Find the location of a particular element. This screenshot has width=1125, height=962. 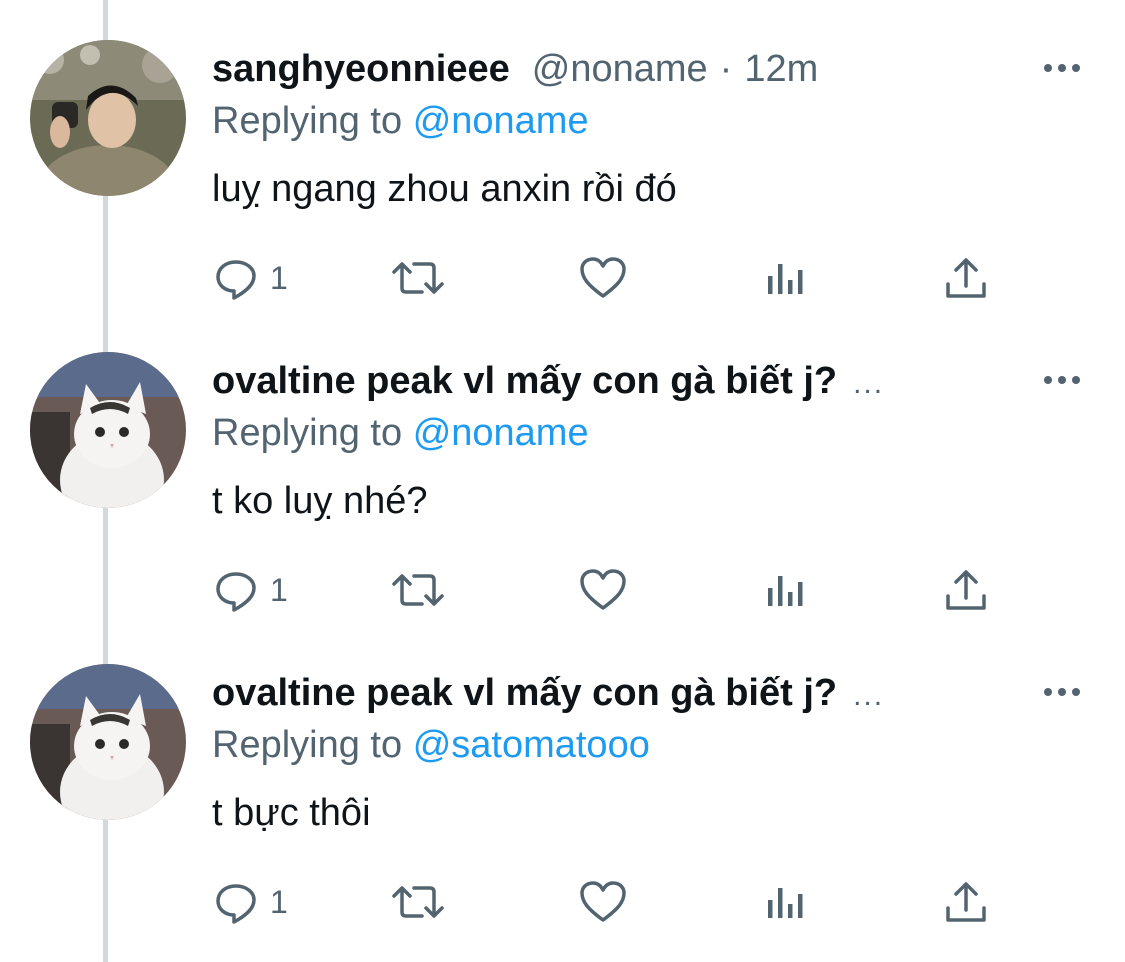

replying-to: Replying to @satomatooo is located at coordinates (431, 745).